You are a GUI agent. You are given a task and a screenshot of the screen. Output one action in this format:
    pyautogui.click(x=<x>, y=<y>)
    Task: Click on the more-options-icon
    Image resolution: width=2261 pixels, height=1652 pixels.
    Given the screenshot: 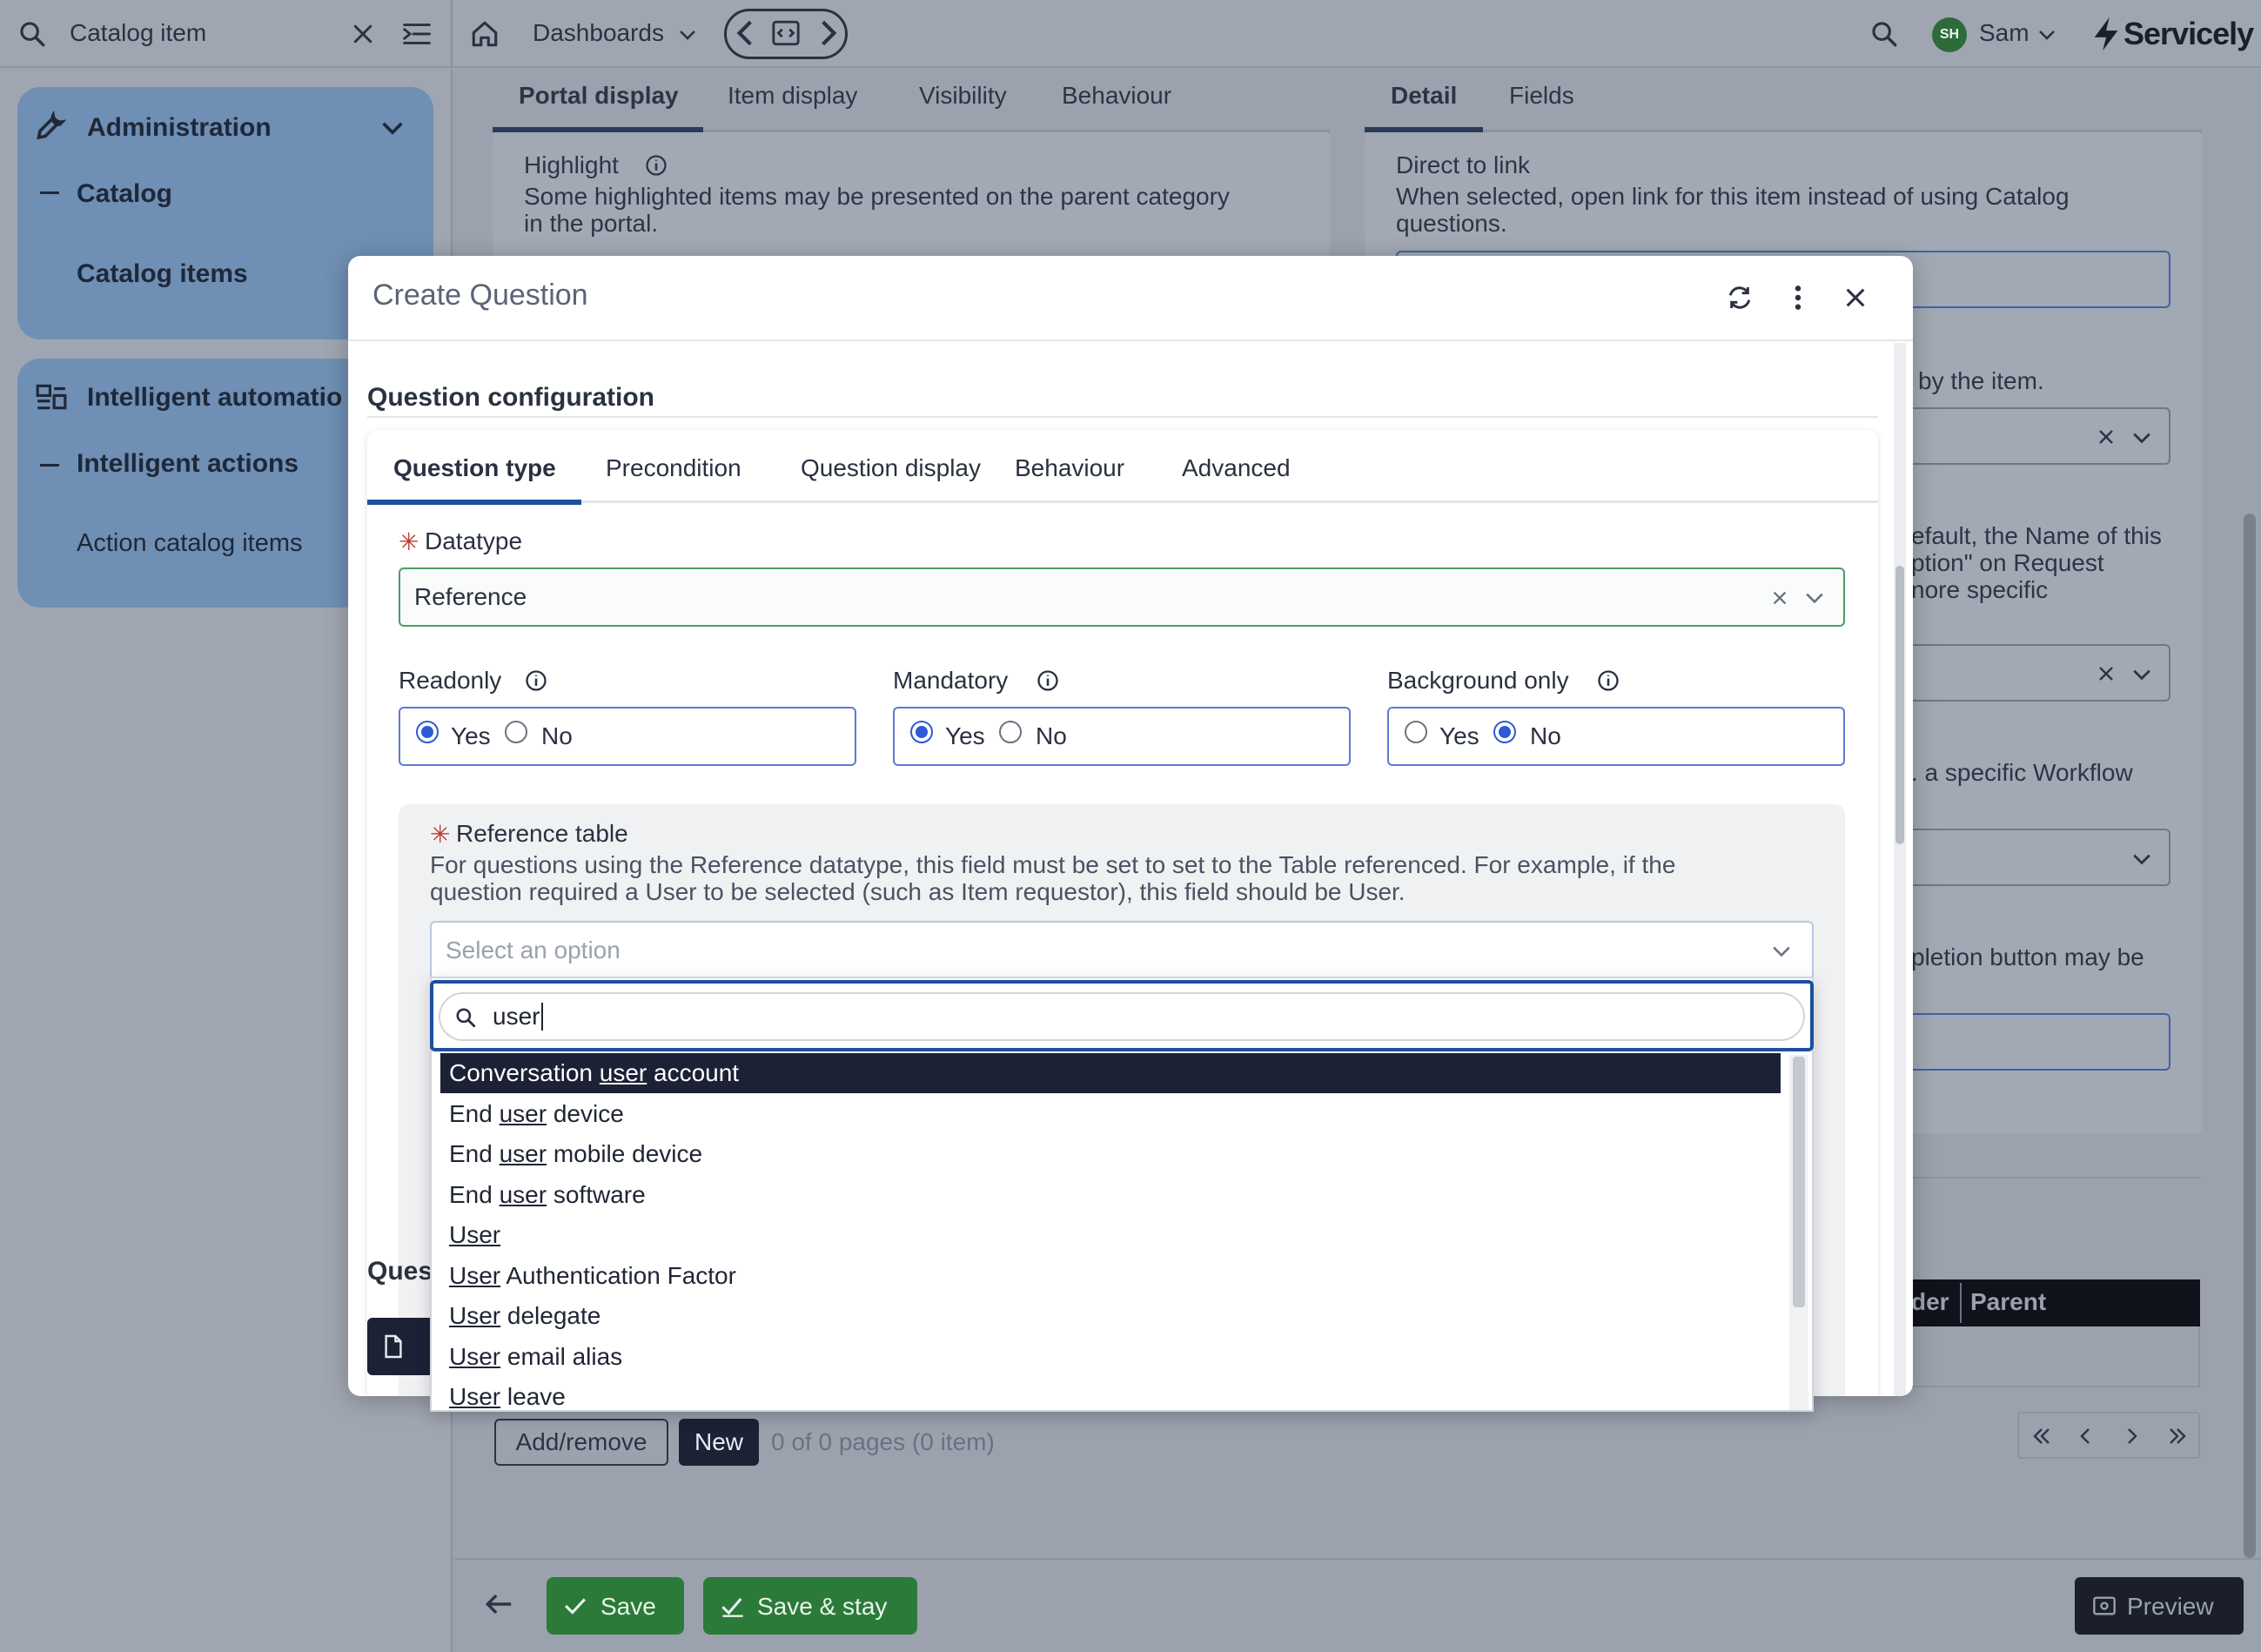 What is the action you would take?
    pyautogui.click(x=1798, y=298)
    